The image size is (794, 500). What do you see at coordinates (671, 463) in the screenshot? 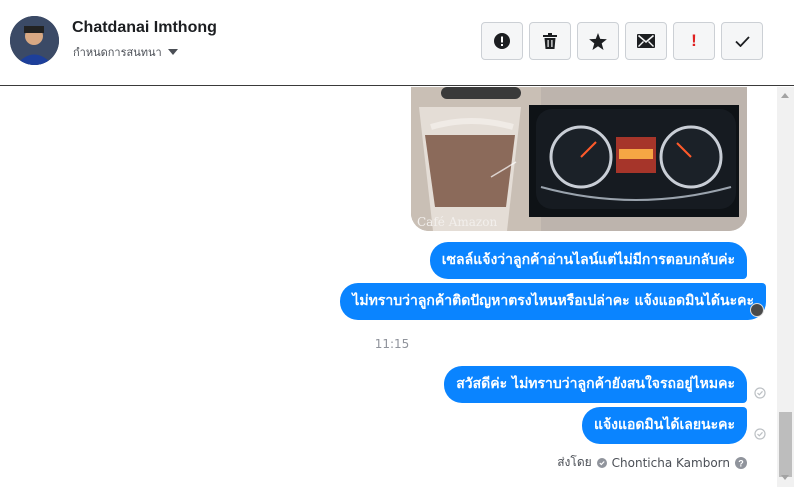
I see `sender-name: Chonticha Kamborn` at bounding box center [671, 463].